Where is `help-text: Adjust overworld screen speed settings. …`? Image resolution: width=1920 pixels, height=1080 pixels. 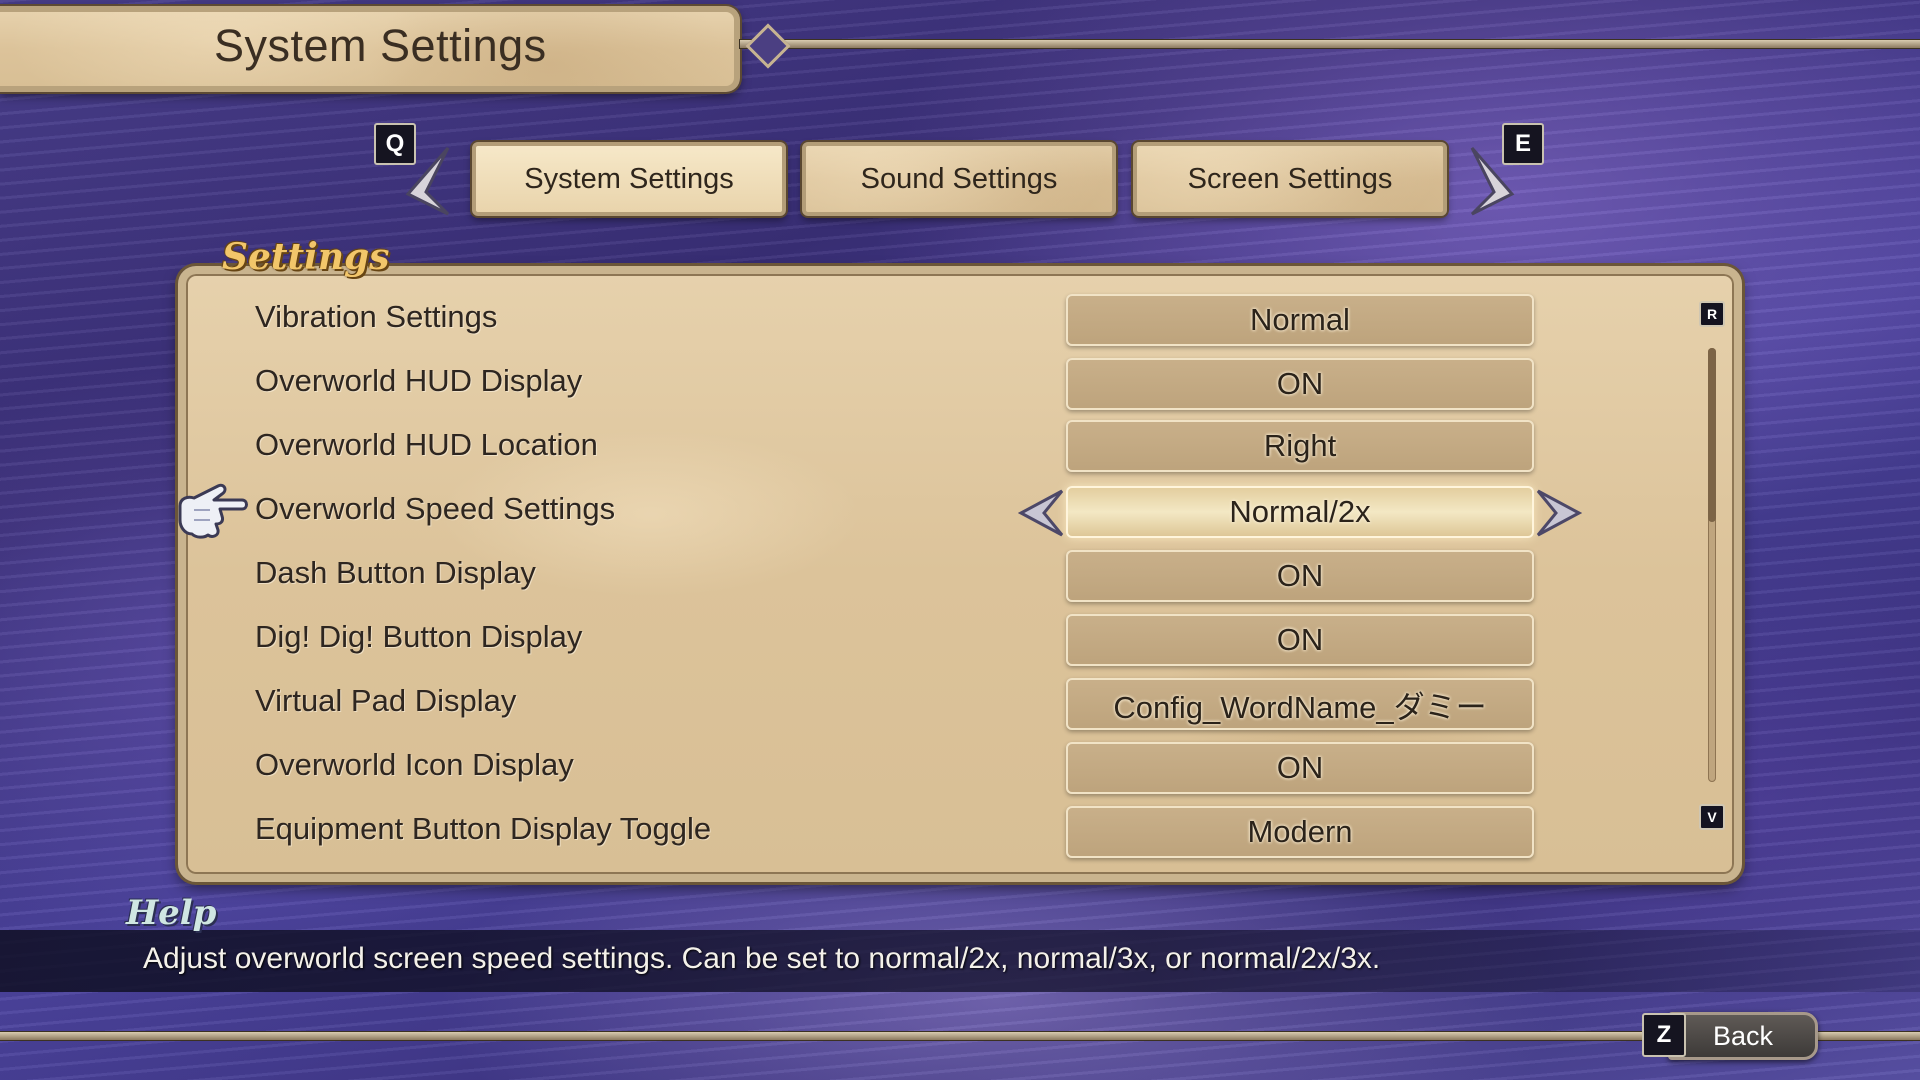
help-text: Adjust overworld screen speed settings. … is located at coordinates (762, 958).